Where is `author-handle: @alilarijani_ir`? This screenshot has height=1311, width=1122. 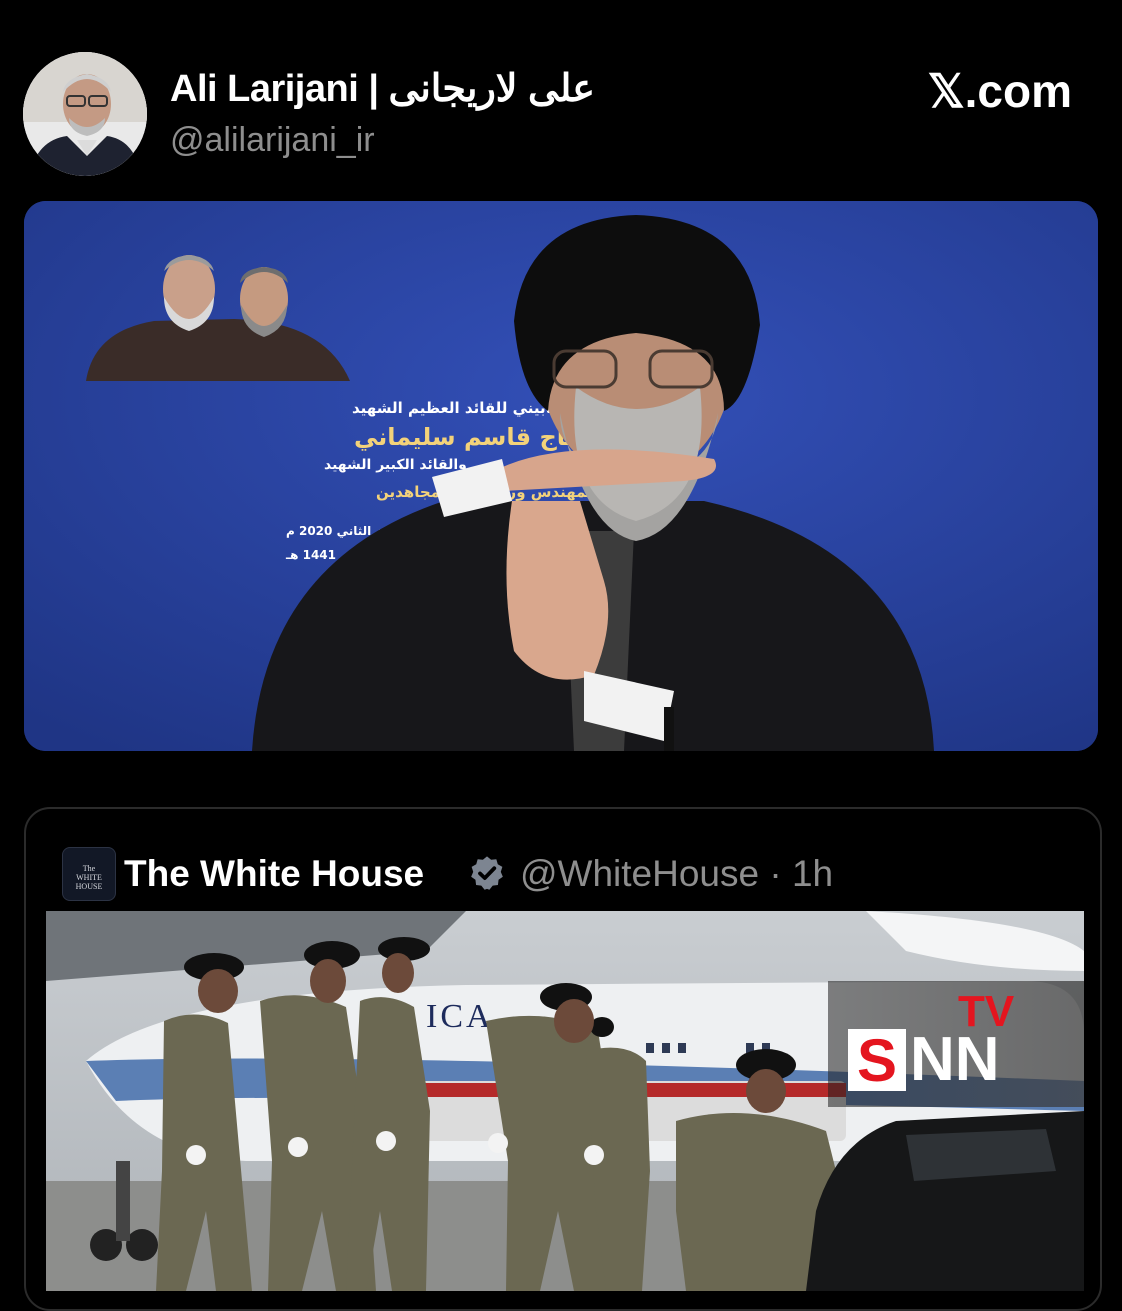
author-handle: @alilarijani_ir is located at coordinates (272, 140).